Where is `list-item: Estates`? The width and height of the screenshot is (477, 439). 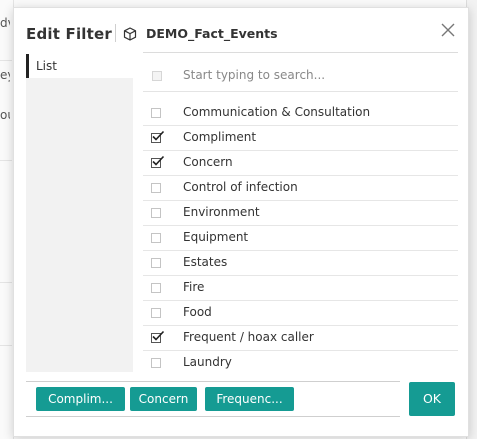
list-item: Estates is located at coordinates (300, 263).